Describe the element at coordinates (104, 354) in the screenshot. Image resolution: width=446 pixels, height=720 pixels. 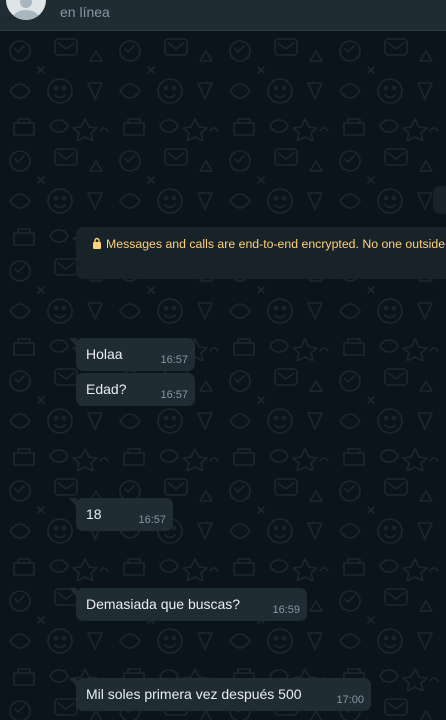
I see `message-text: Holaa` at that location.